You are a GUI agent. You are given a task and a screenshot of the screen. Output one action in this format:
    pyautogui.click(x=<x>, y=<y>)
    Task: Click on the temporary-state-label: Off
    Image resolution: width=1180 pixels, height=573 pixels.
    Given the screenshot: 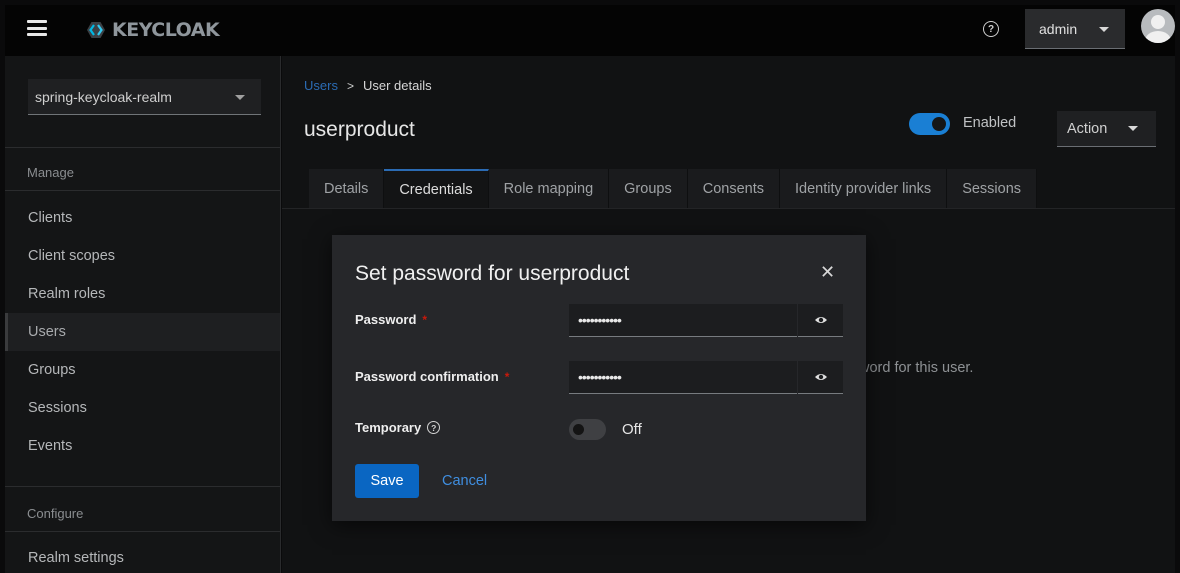 What is the action you would take?
    pyautogui.click(x=632, y=429)
    